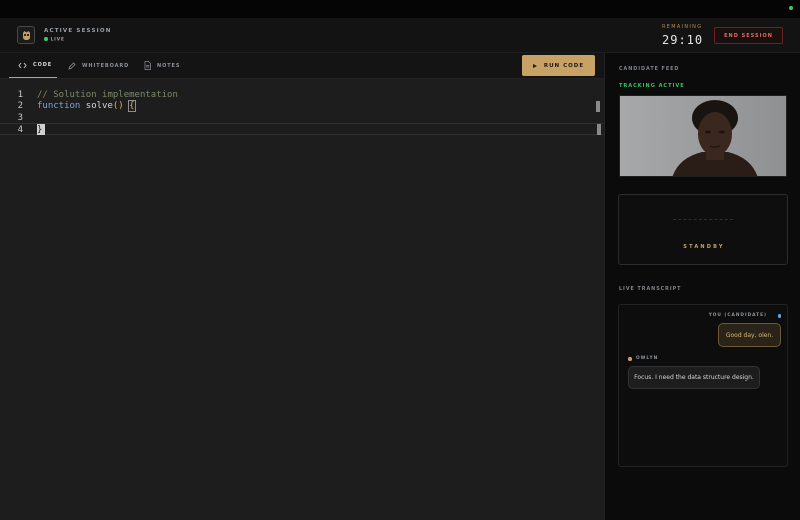  I want to click on tab-code-label: CODE, so click(43, 65).